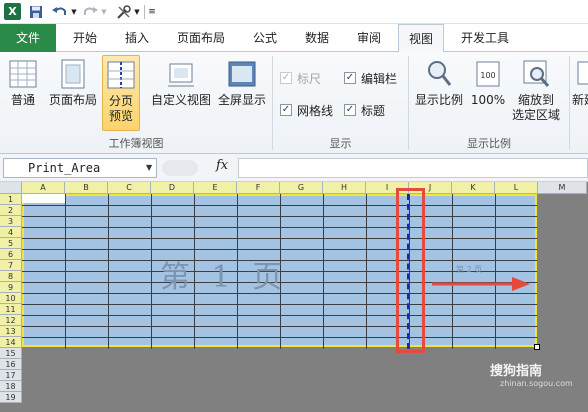  I want to click on tab-formulas: 公式, so click(265, 38).